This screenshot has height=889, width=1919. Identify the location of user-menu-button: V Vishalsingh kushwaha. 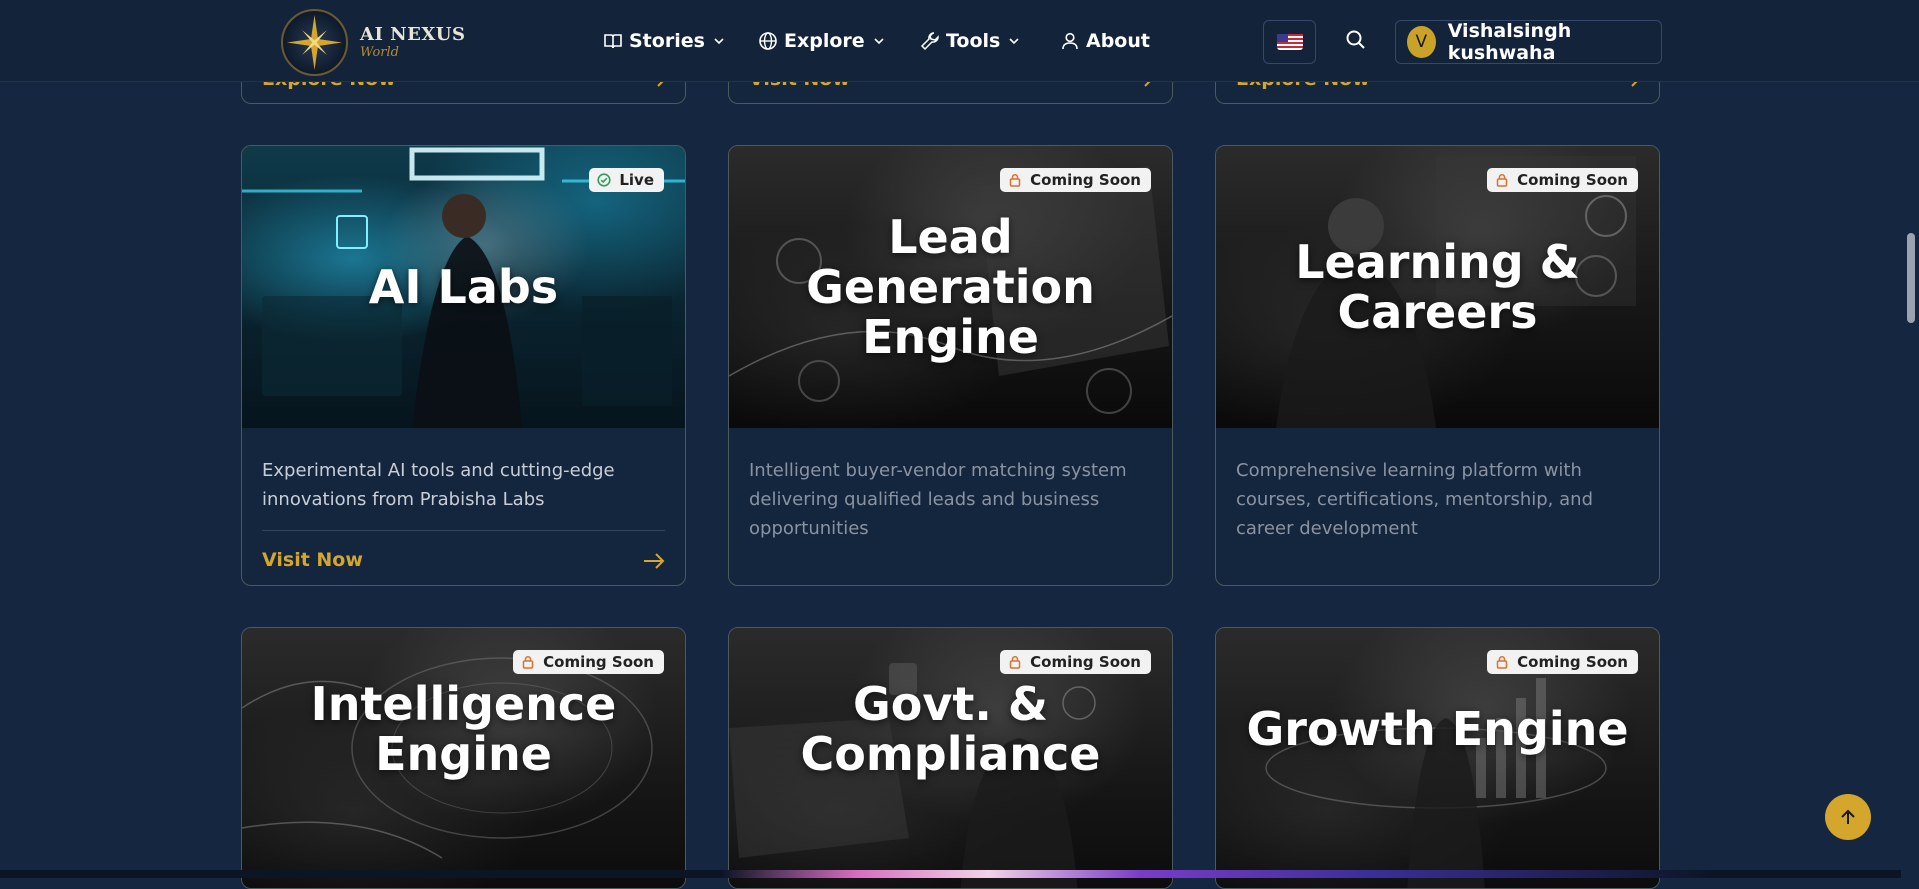
(1528, 42).